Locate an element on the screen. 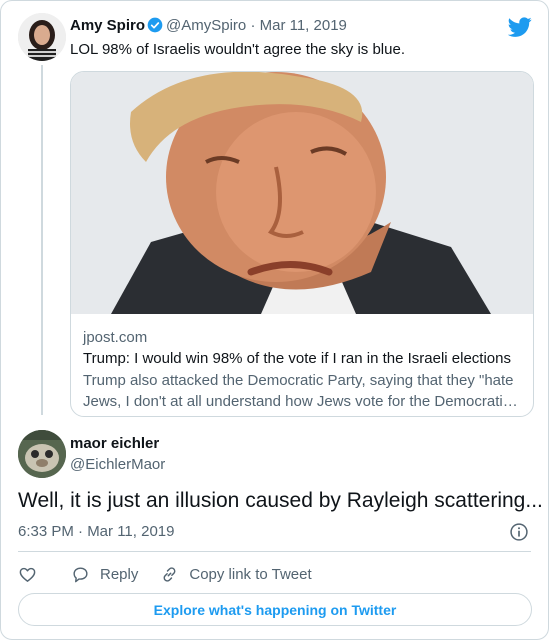 Image resolution: width=550 pixels, height=641 pixels. maor-eichler-avatar is located at coordinates (42, 454).